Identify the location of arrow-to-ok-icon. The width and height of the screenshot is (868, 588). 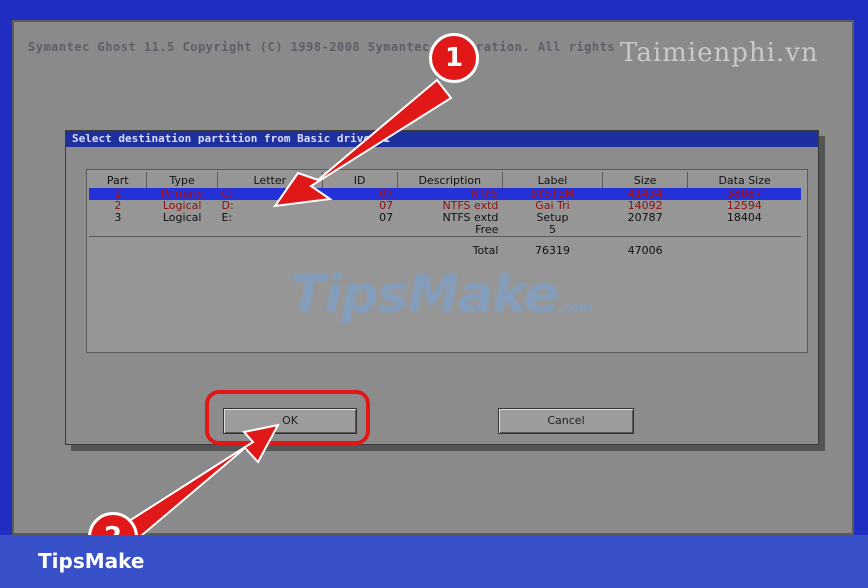
(198, 483).